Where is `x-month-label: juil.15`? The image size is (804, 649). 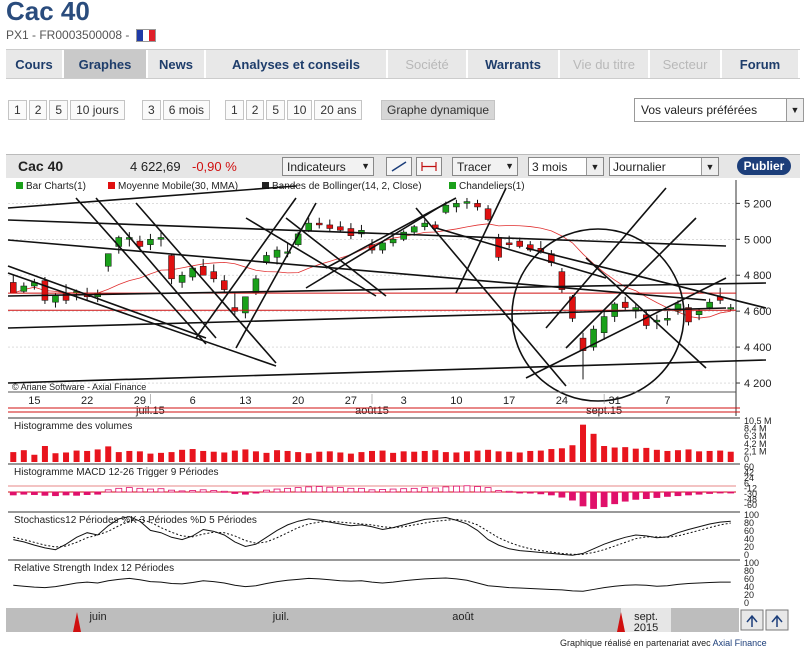
x-month-label: juil.15 is located at coordinates (150, 411).